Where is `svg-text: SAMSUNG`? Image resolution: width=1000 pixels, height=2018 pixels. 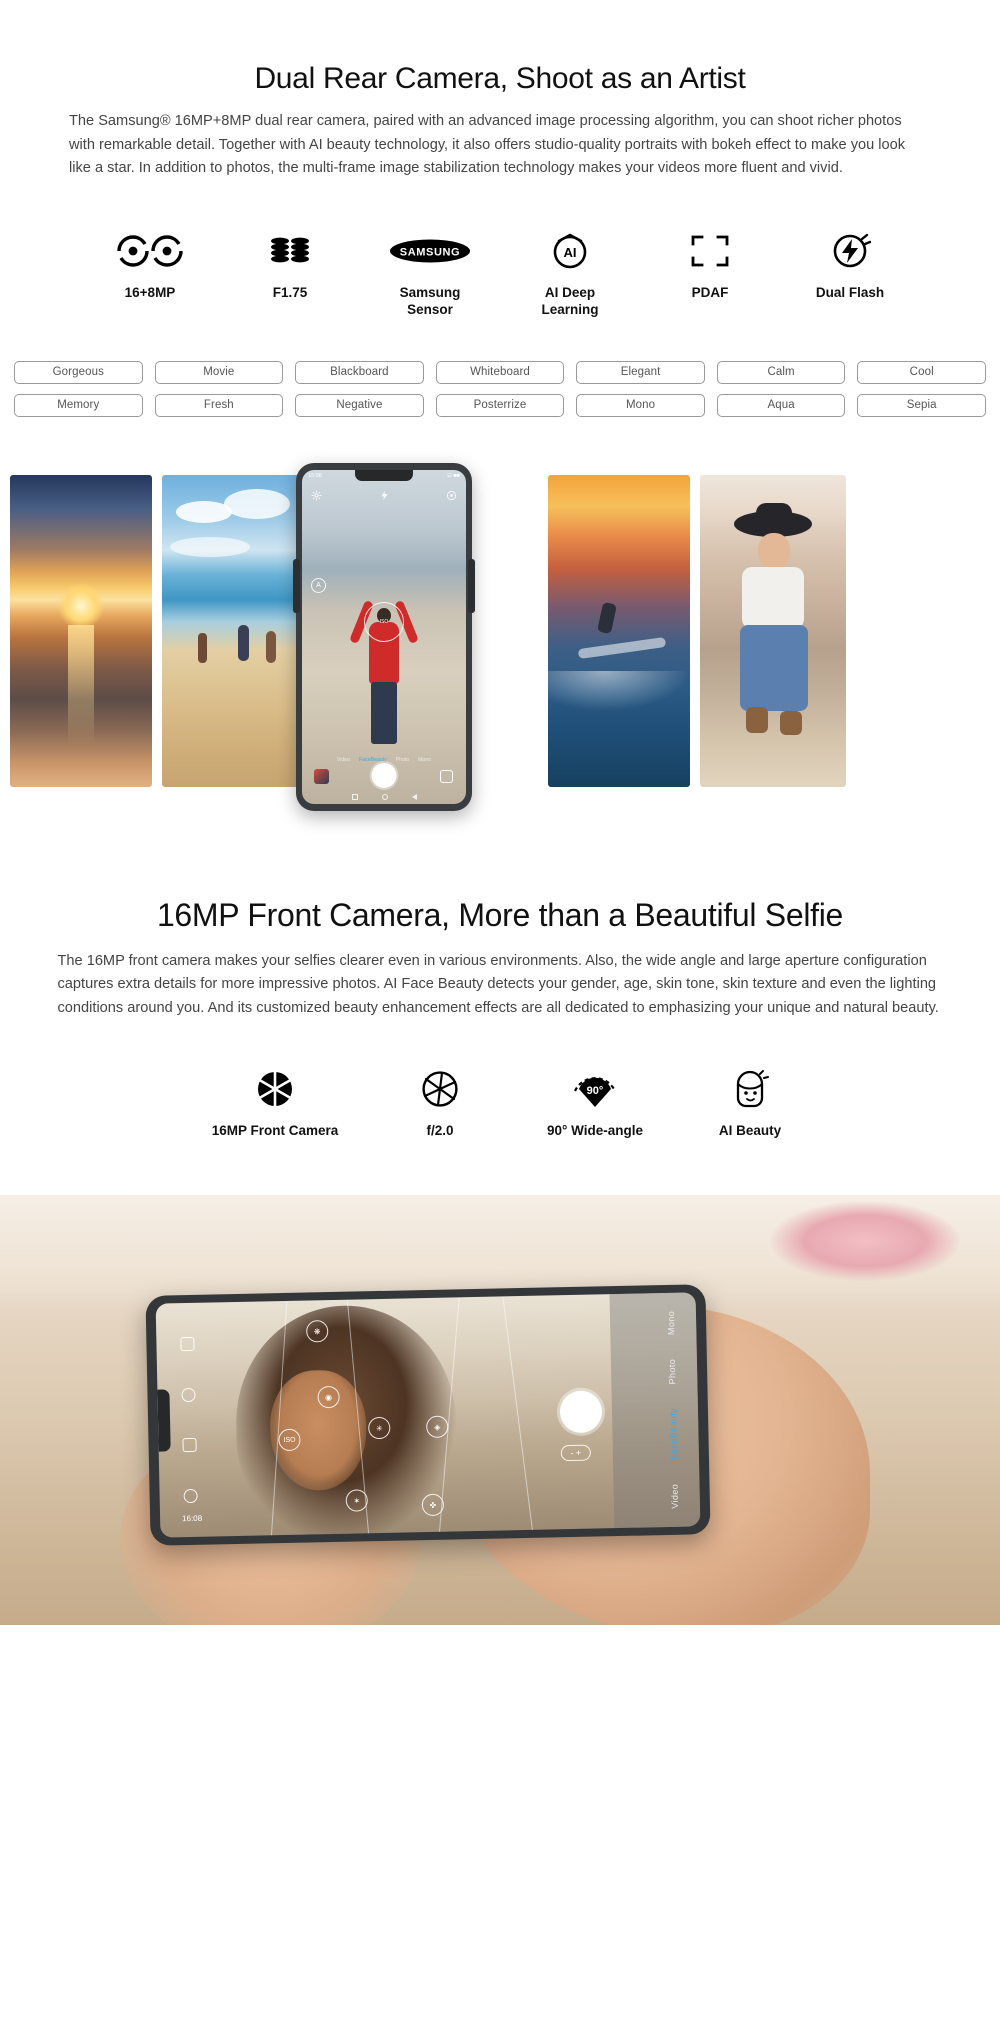 svg-text: SAMSUNG is located at coordinates (430, 252).